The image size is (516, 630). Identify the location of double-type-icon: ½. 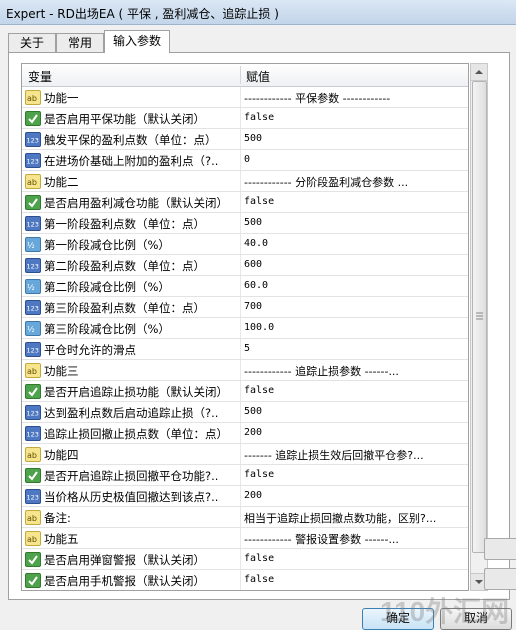
(33, 244).